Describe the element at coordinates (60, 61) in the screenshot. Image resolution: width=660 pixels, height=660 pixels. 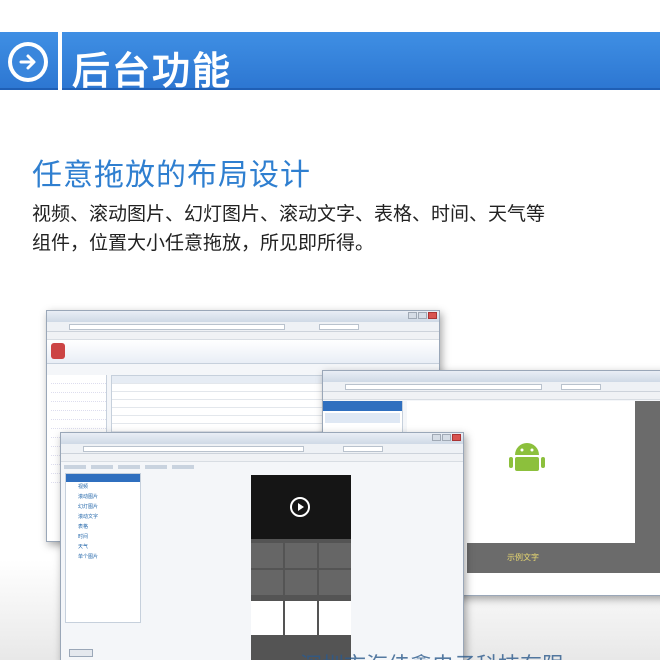
I see `banner-divider` at that location.